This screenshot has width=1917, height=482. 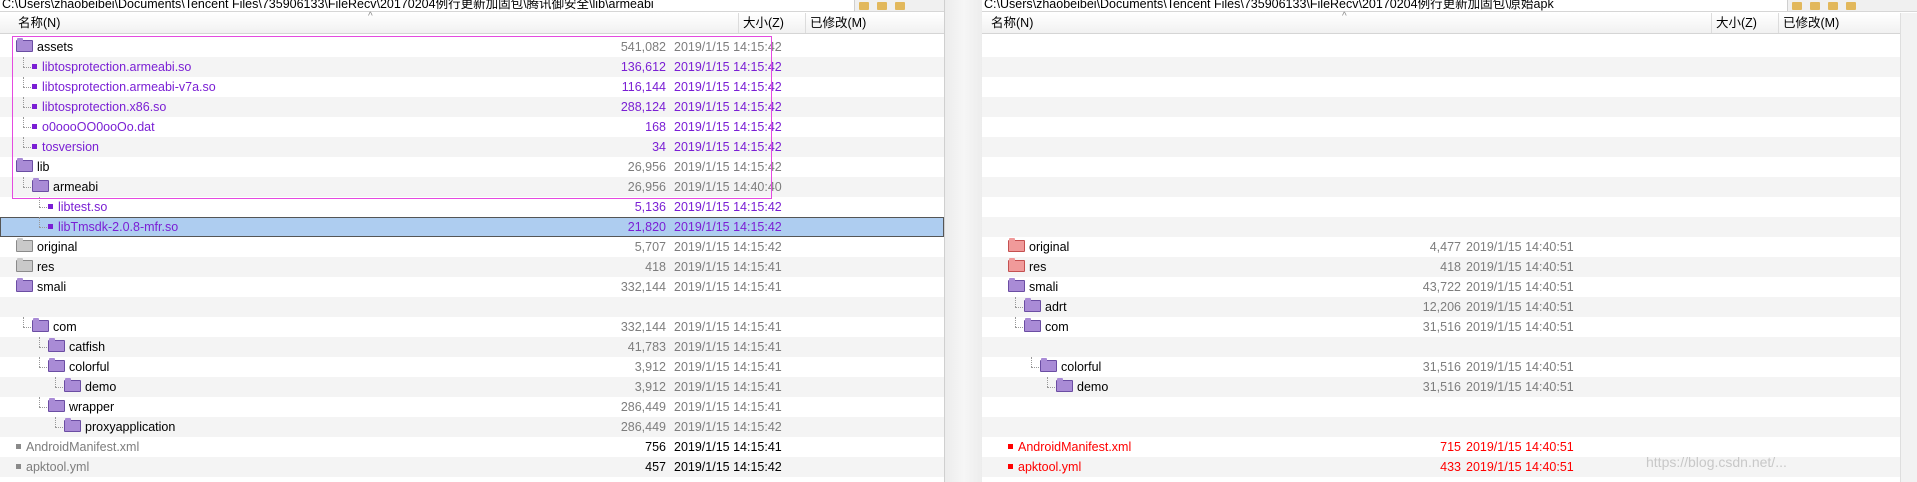 What do you see at coordinates (472, 407) in the screenshot?
I see `folder-row: wrapper 286,449 2019/1/15 14:15:41` at bounding box center [472, 407].